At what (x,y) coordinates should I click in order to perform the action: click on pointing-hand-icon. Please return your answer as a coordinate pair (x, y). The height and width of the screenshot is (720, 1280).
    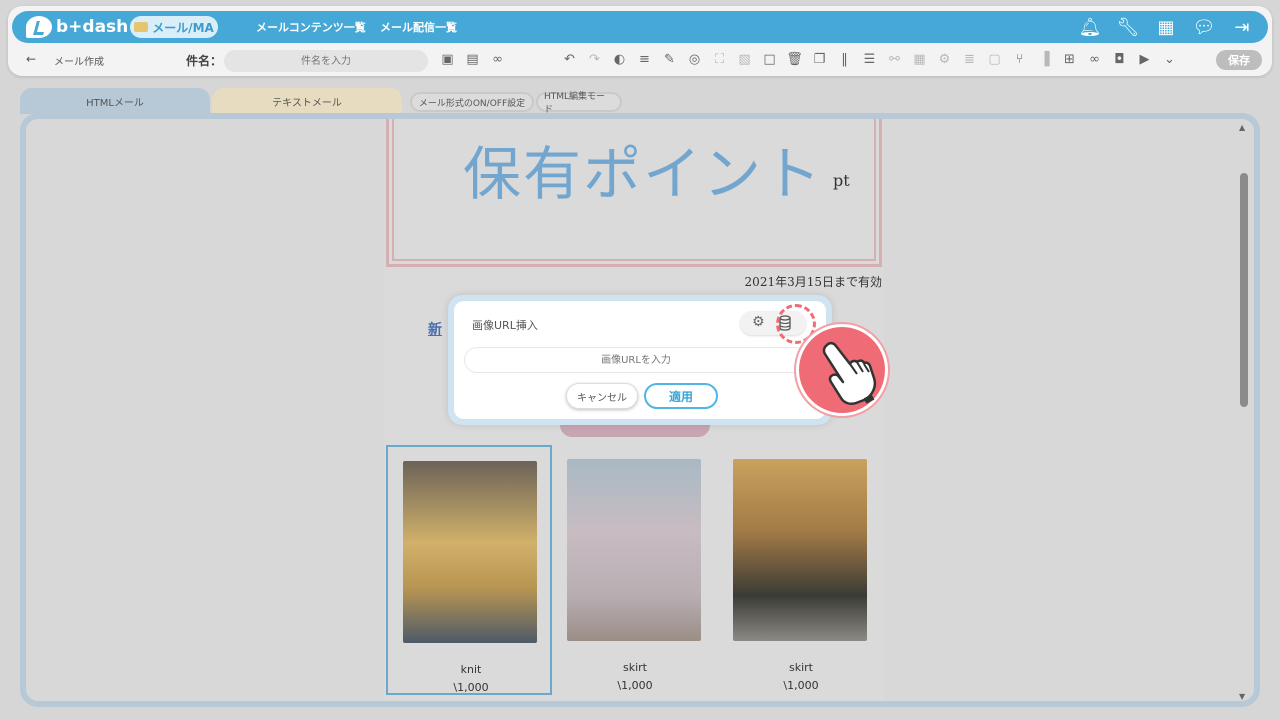
    Looking at the image, I should click on (849, 373).